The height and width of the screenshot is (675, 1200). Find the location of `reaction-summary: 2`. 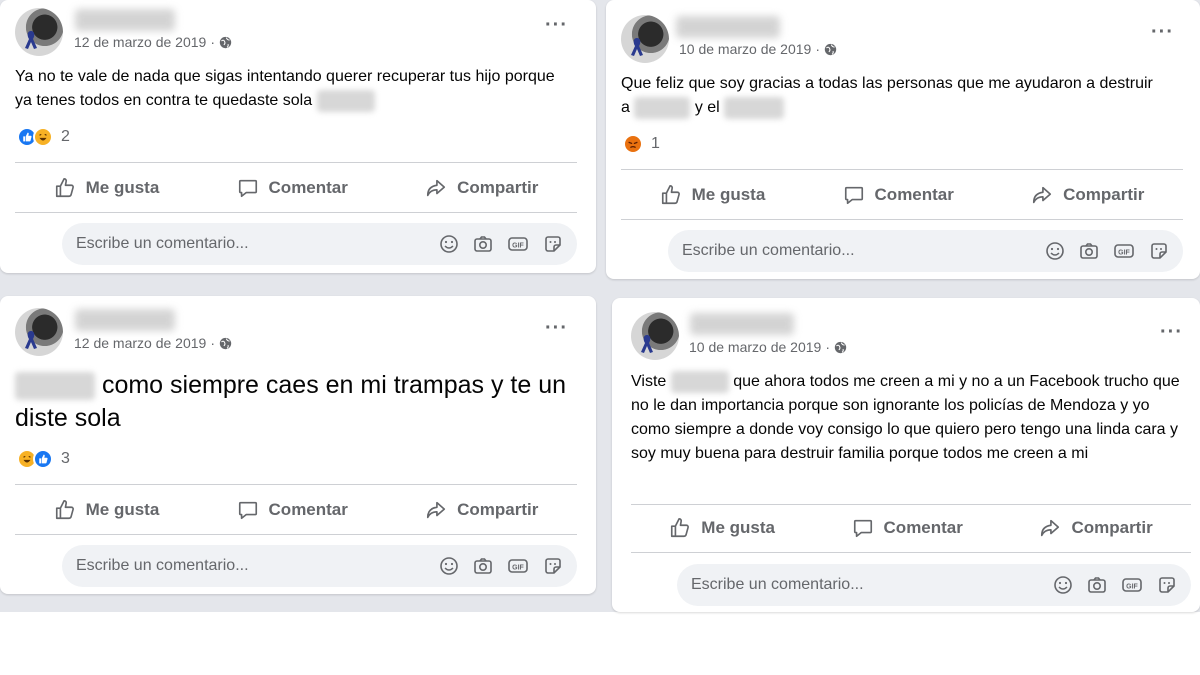

reaction-summary: 2 is located at coordinates (43, 137).